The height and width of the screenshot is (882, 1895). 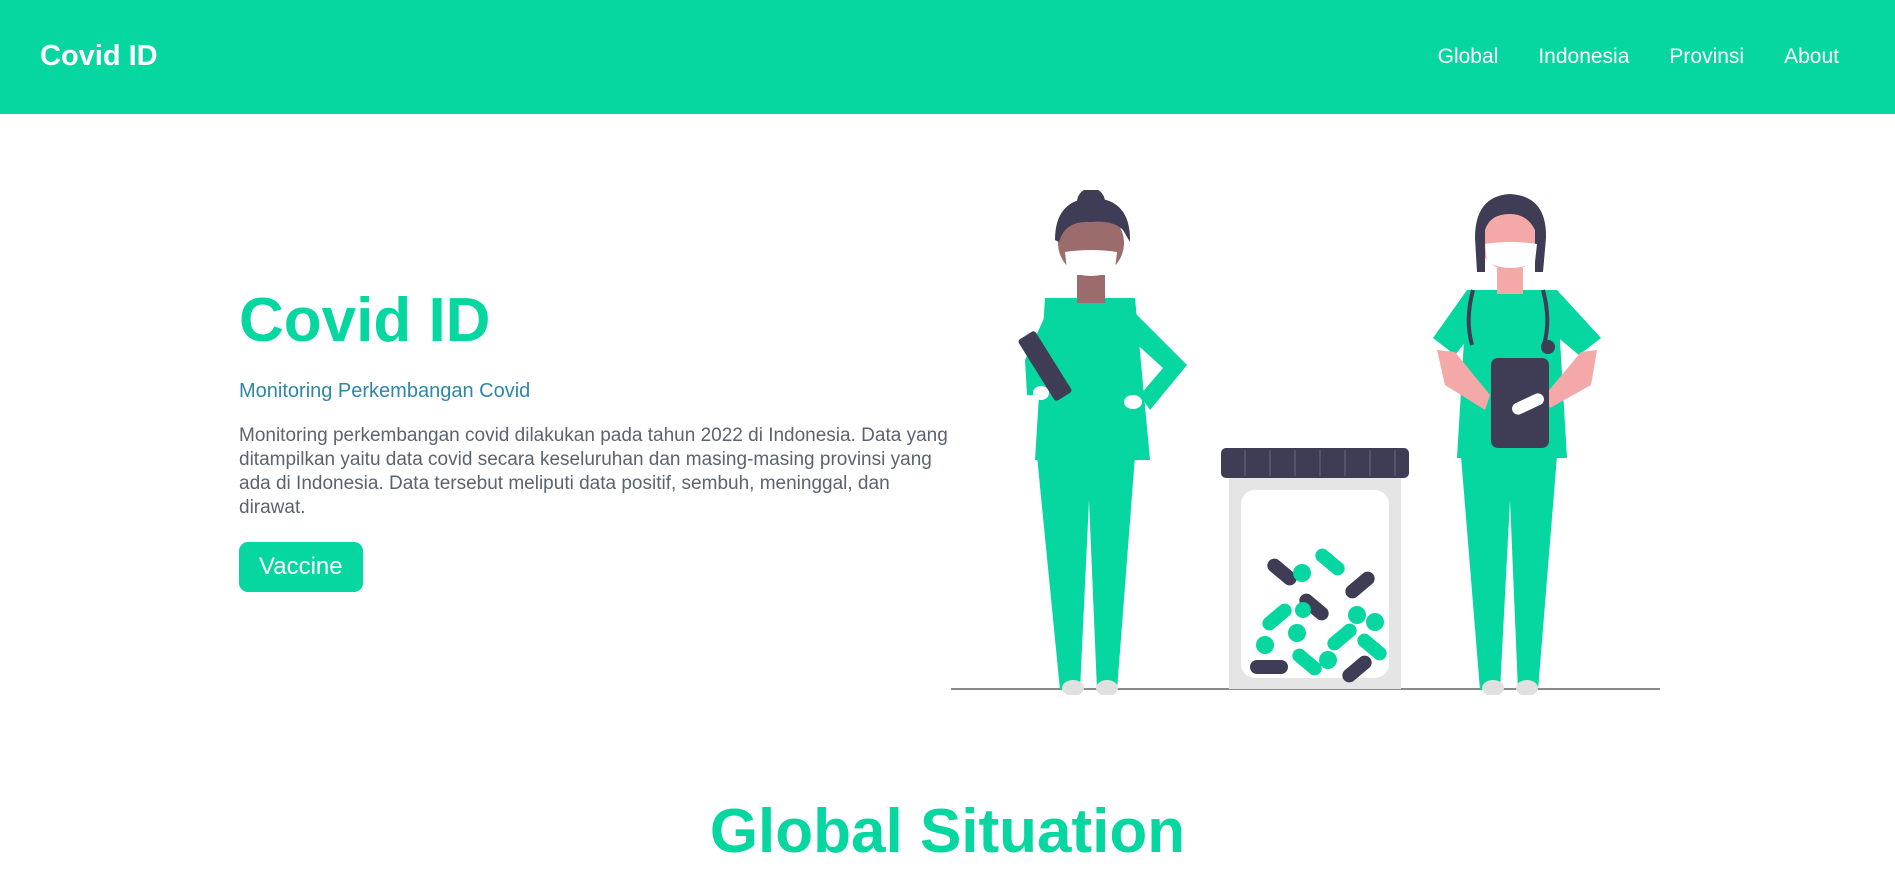 I want to click on navbar: Covid ID Global Indonesia Provinsi About, so click(x=947, y=57).